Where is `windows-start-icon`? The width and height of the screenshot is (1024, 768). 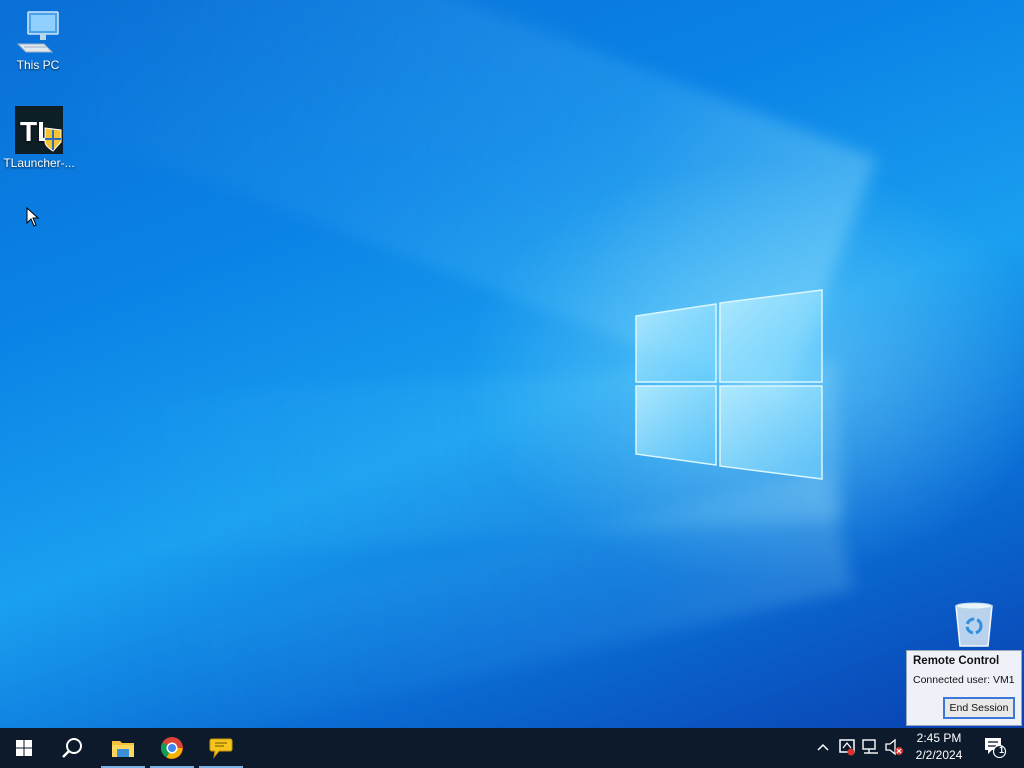 windows-start-icon is located at coordinates (24, 748).